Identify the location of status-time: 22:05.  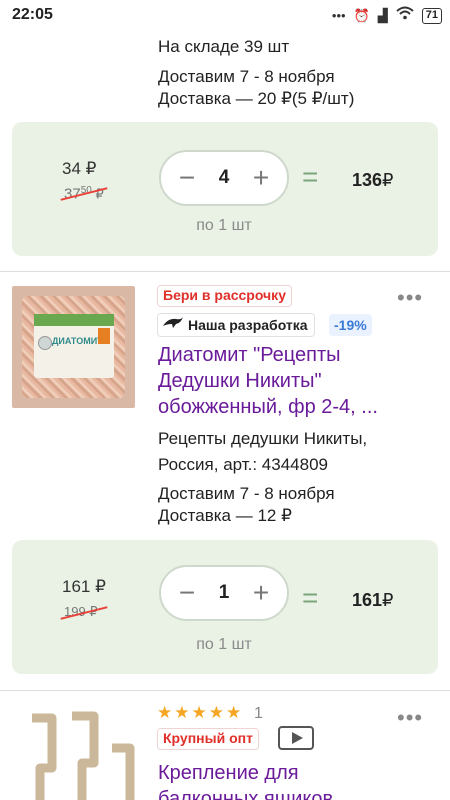
(32, 14).